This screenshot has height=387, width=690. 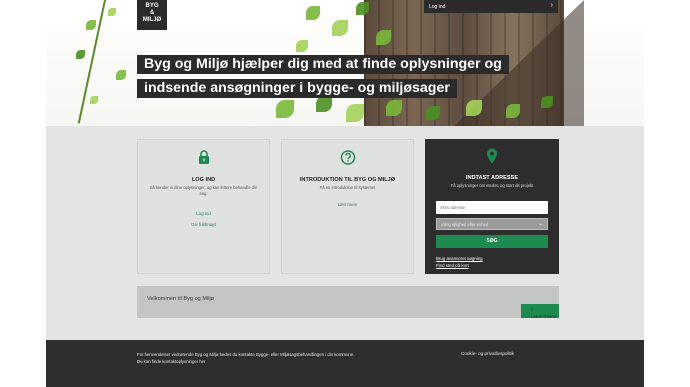 I want to click on logo-text-line2: &, so click(x=152, y=13).